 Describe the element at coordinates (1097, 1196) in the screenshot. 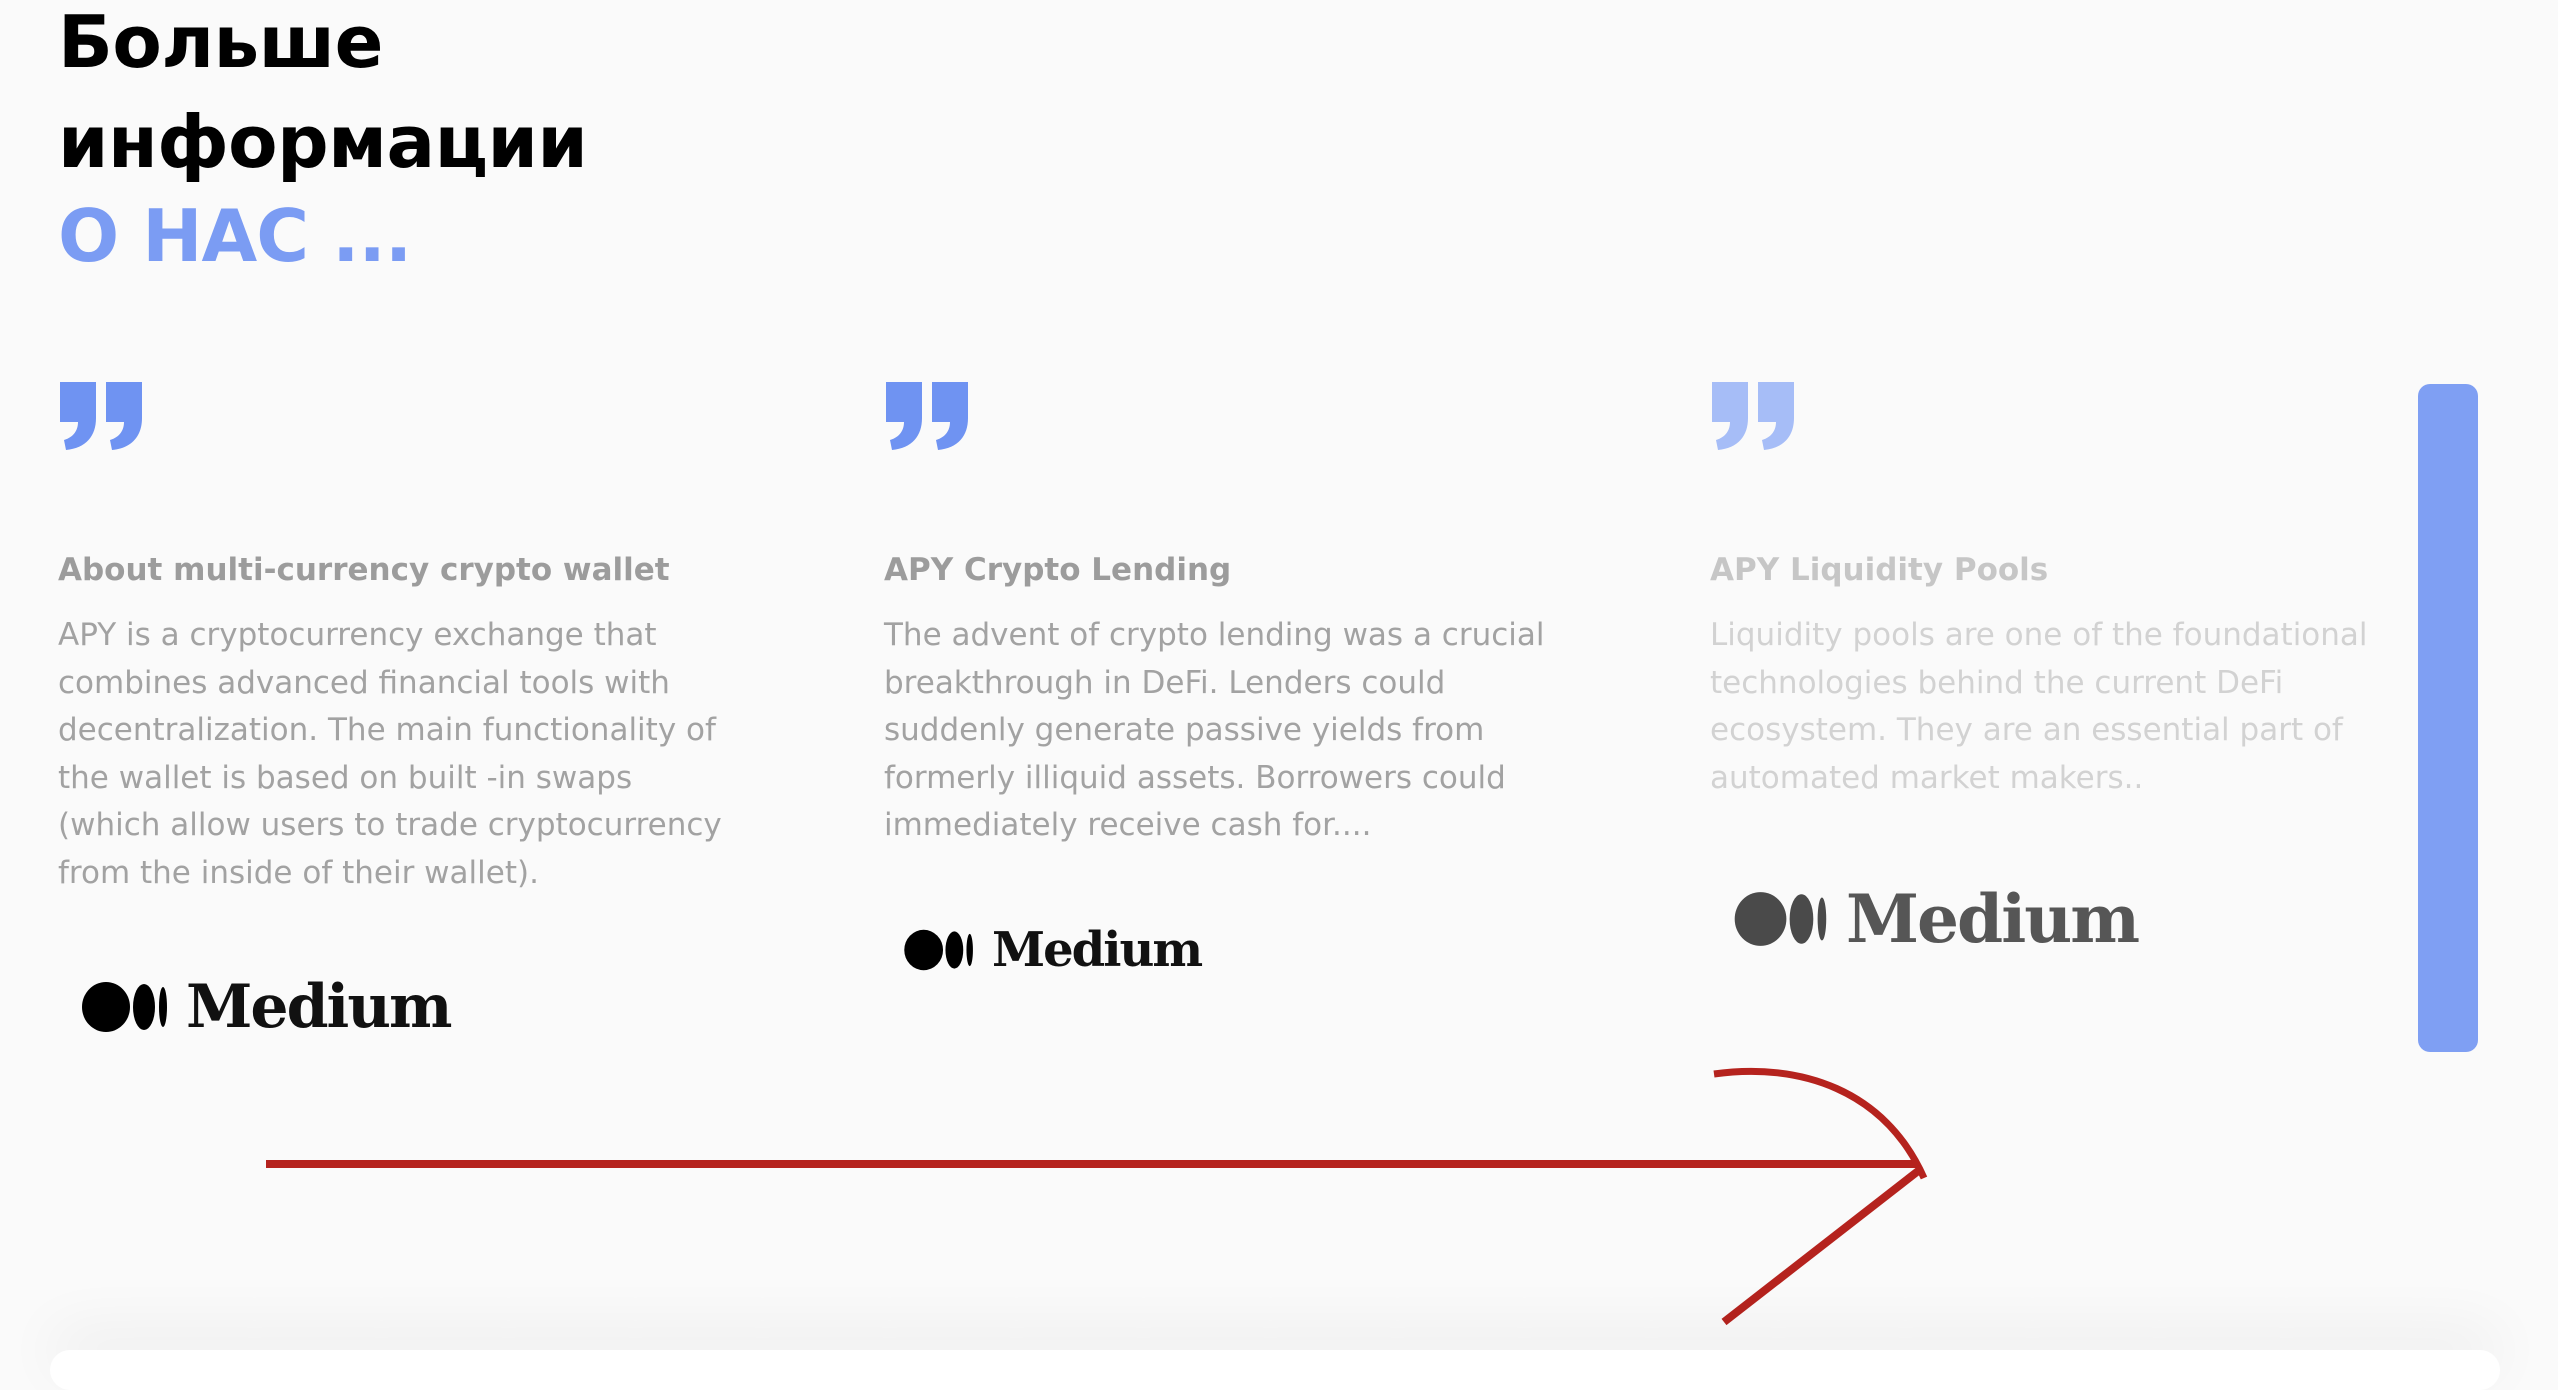

I see `annotation-arrow-icon` at that location.